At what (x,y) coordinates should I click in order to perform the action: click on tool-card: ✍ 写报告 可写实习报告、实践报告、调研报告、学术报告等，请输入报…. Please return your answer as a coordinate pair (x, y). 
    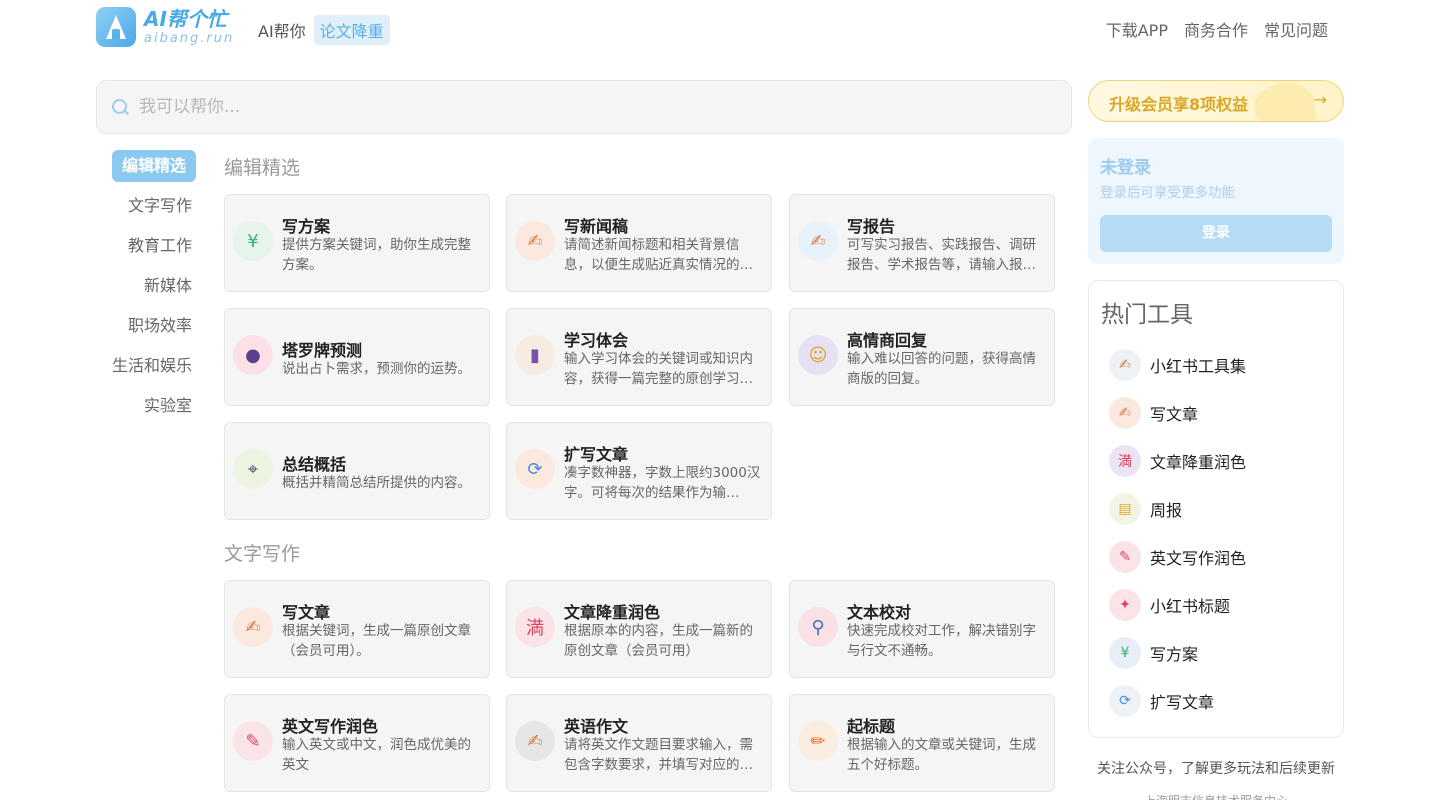
    Looking at the image, I should click on (922, 243).